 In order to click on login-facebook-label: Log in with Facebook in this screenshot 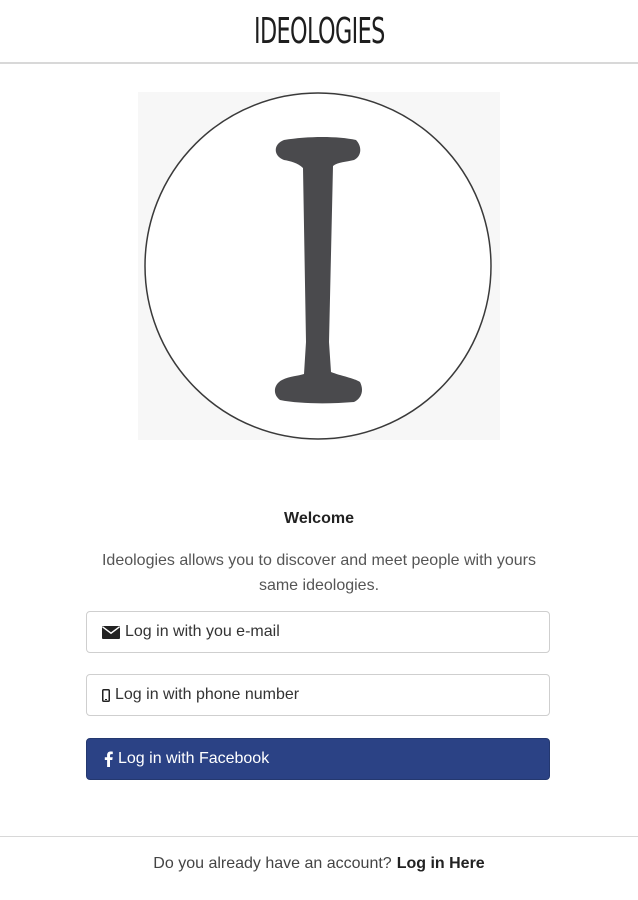, I will do `click(194, 758)`.